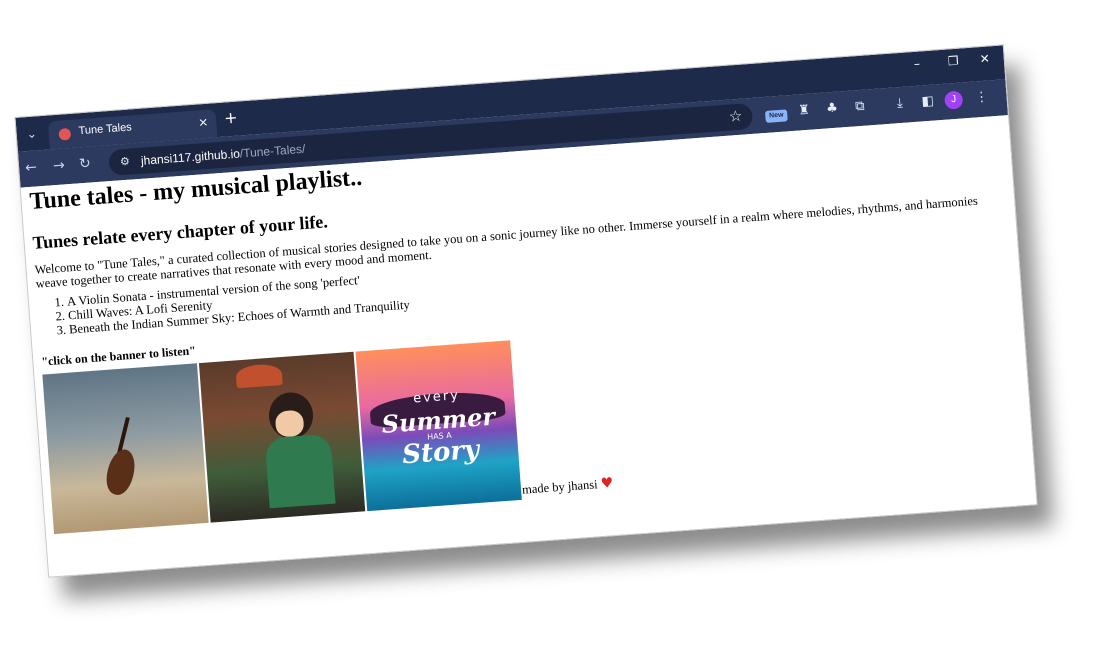  What do you see at coordinates (927, 101) in the screenshot?
I see `side-panel-icon: ◧` at bounding box center [927, 101].